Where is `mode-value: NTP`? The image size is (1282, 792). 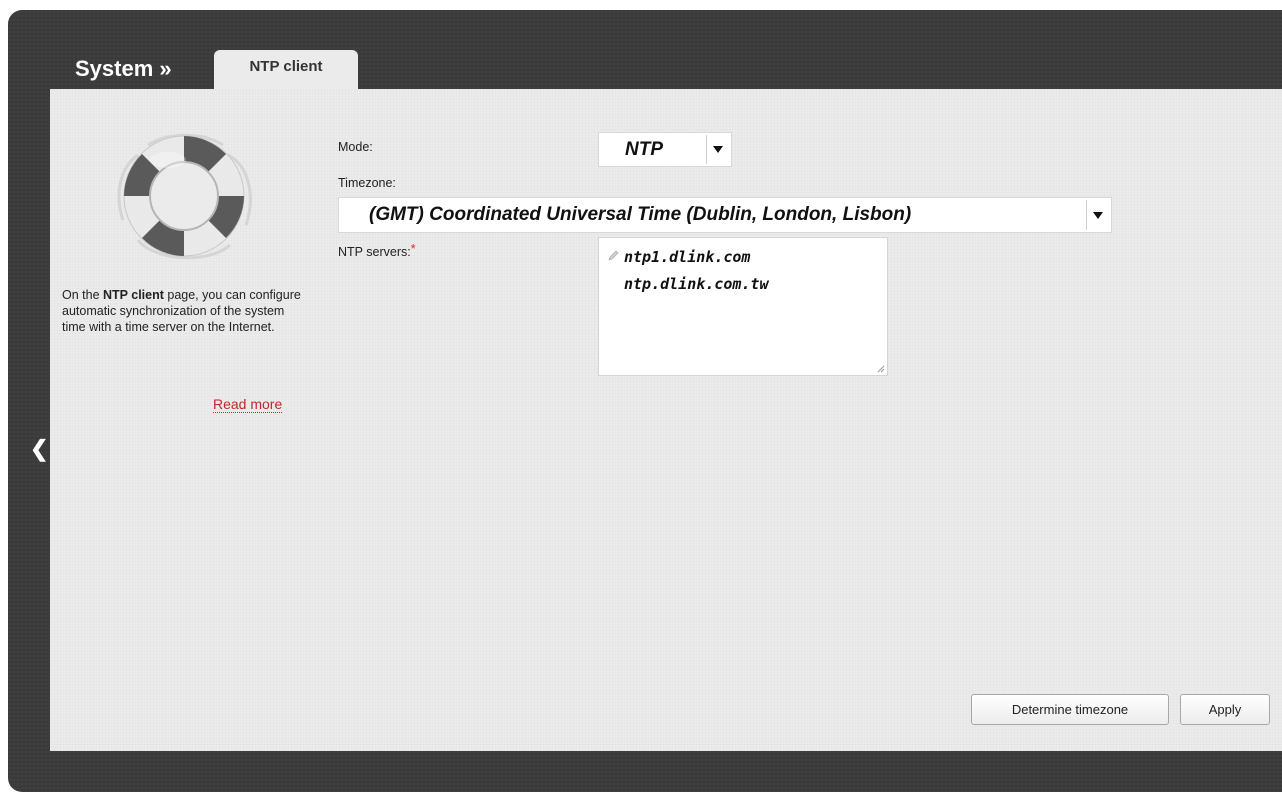 mode-value: NTP is located at coordinates (644, 149).